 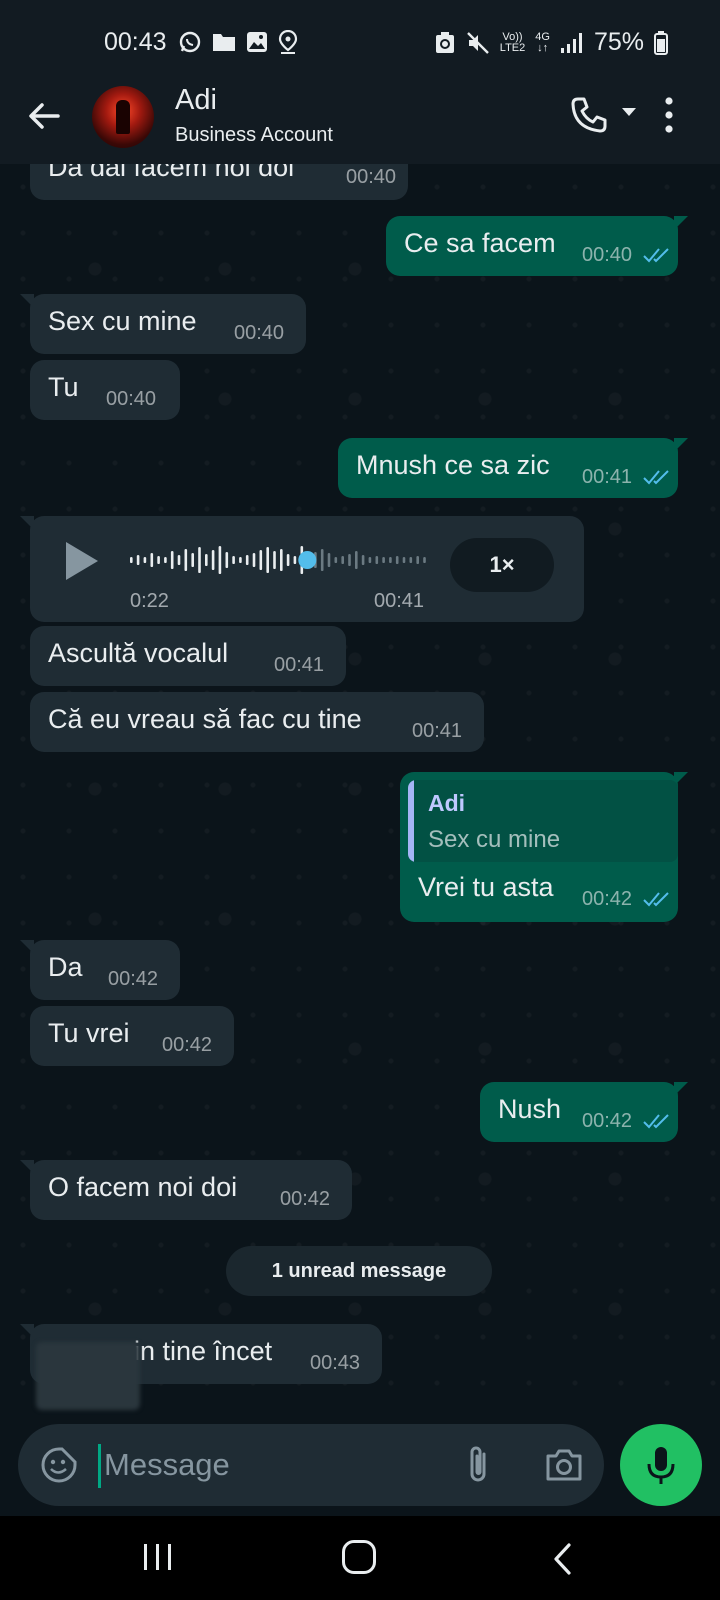 I want to click on home-icon, so click(x=359, y=1557).